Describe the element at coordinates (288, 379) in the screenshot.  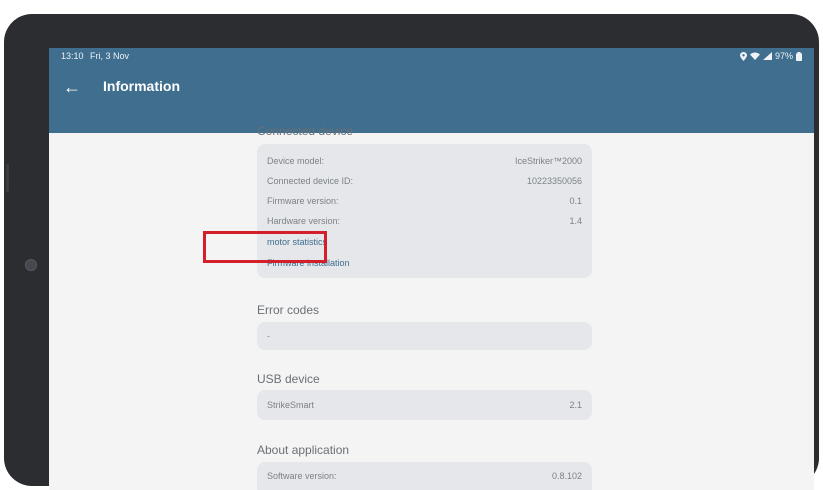
I see `usb-device-title: USB device` at that location.